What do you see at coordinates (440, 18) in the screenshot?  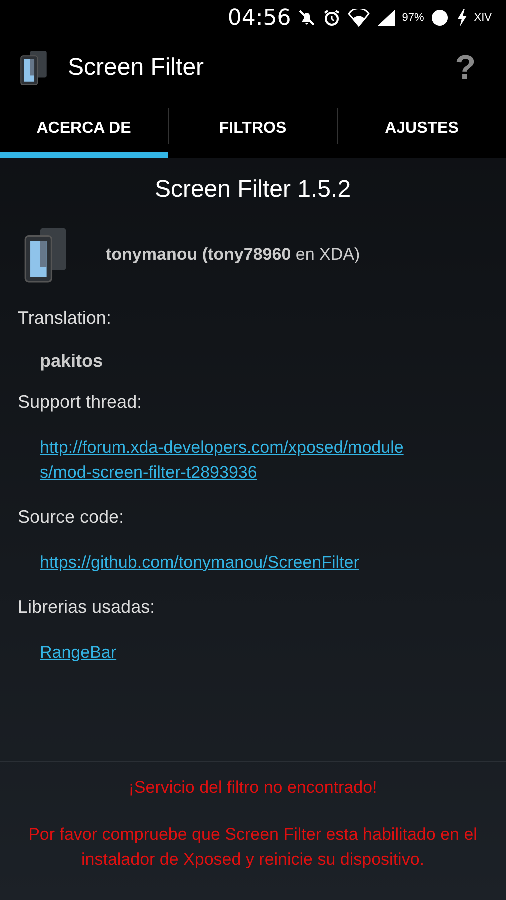 I see `battery-icon` at bounding box center [440, 18].